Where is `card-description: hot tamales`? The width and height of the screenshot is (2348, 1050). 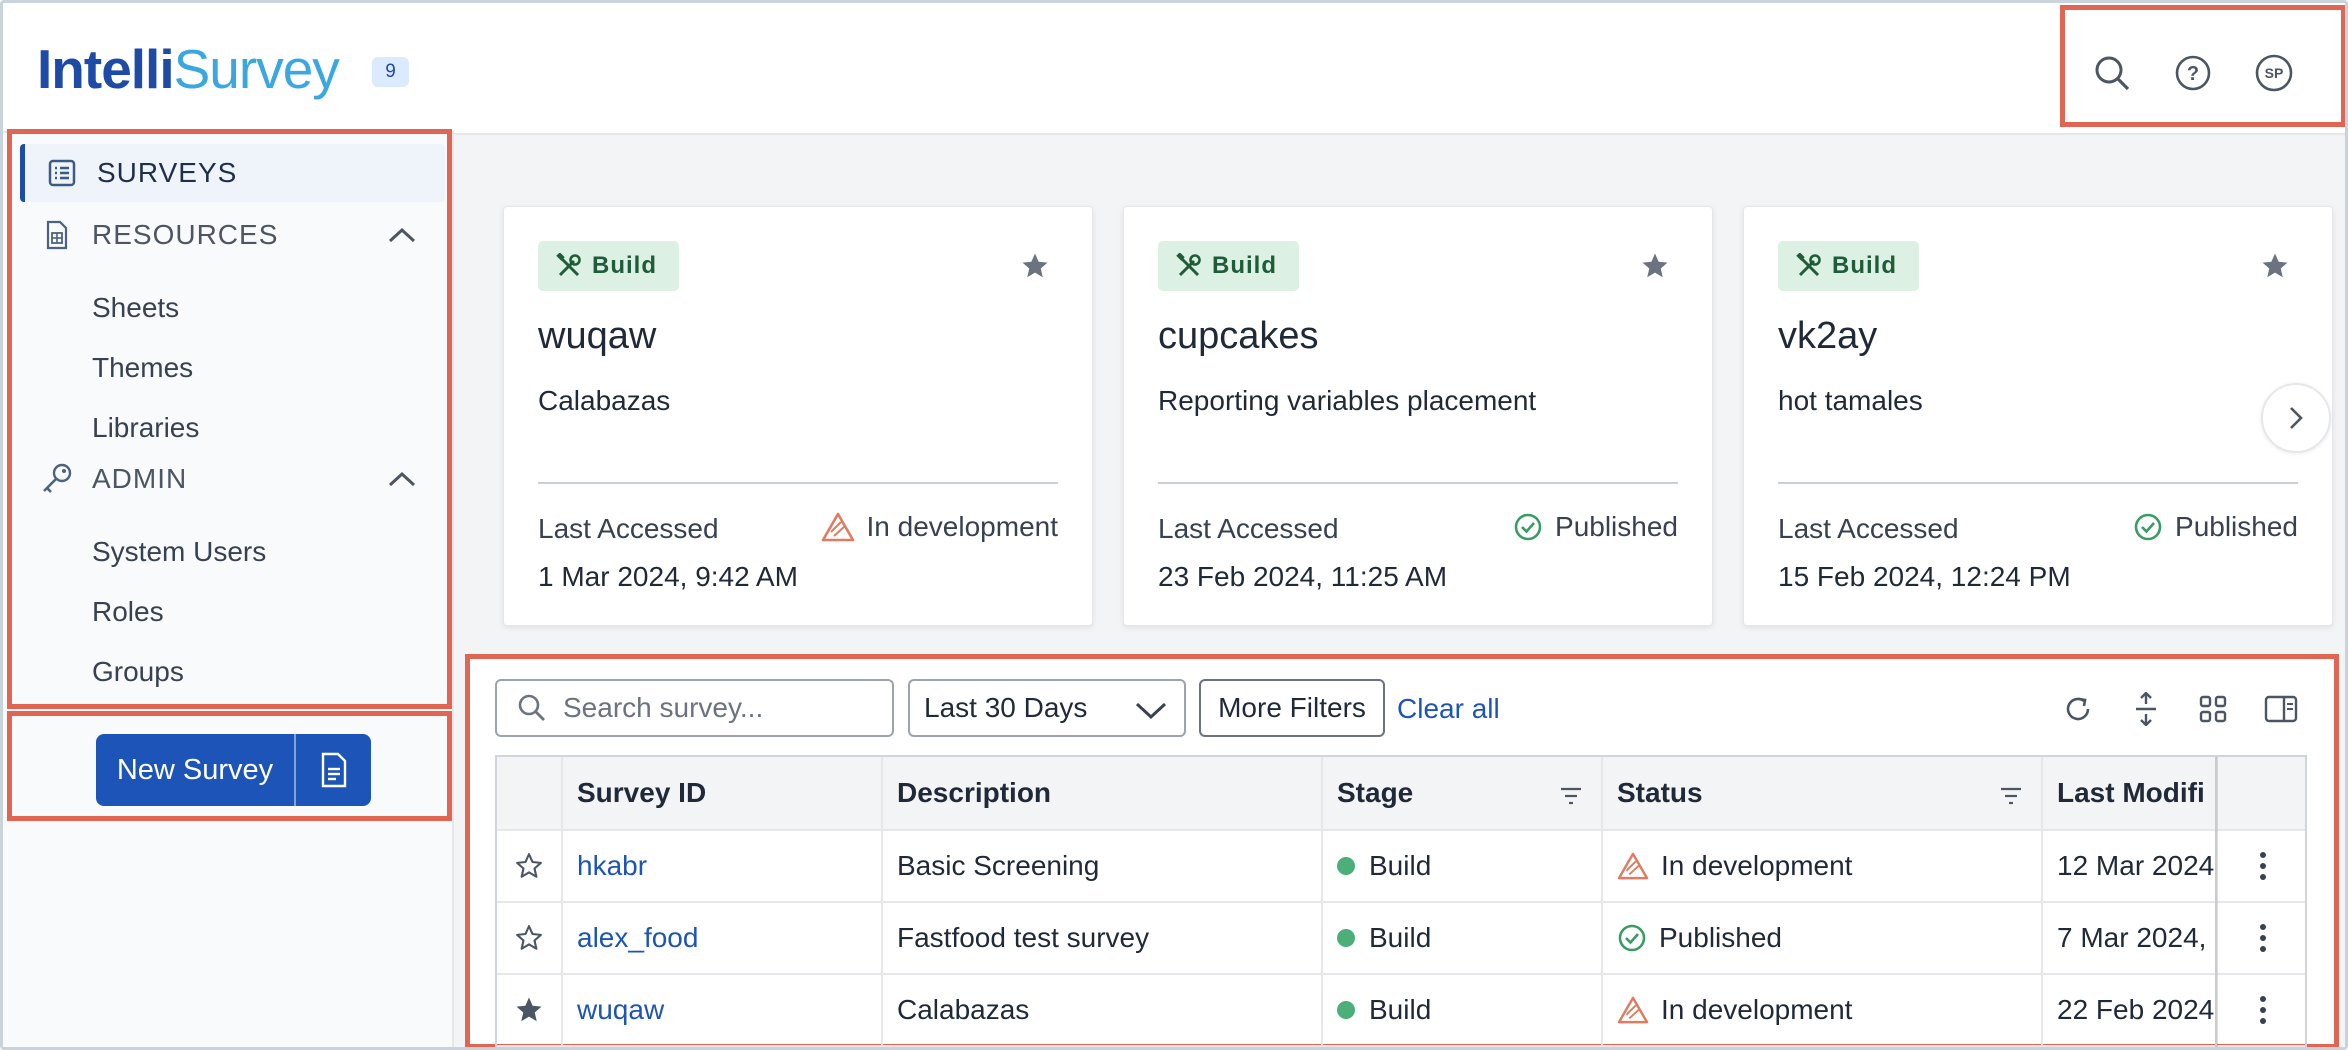
card-description: hot tamales is located at coordinates (1850, 400).